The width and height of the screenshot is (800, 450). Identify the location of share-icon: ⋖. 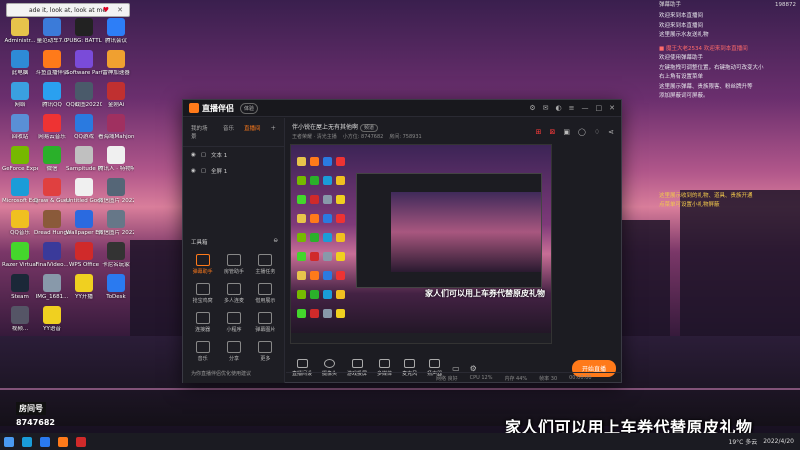
(611, 132).